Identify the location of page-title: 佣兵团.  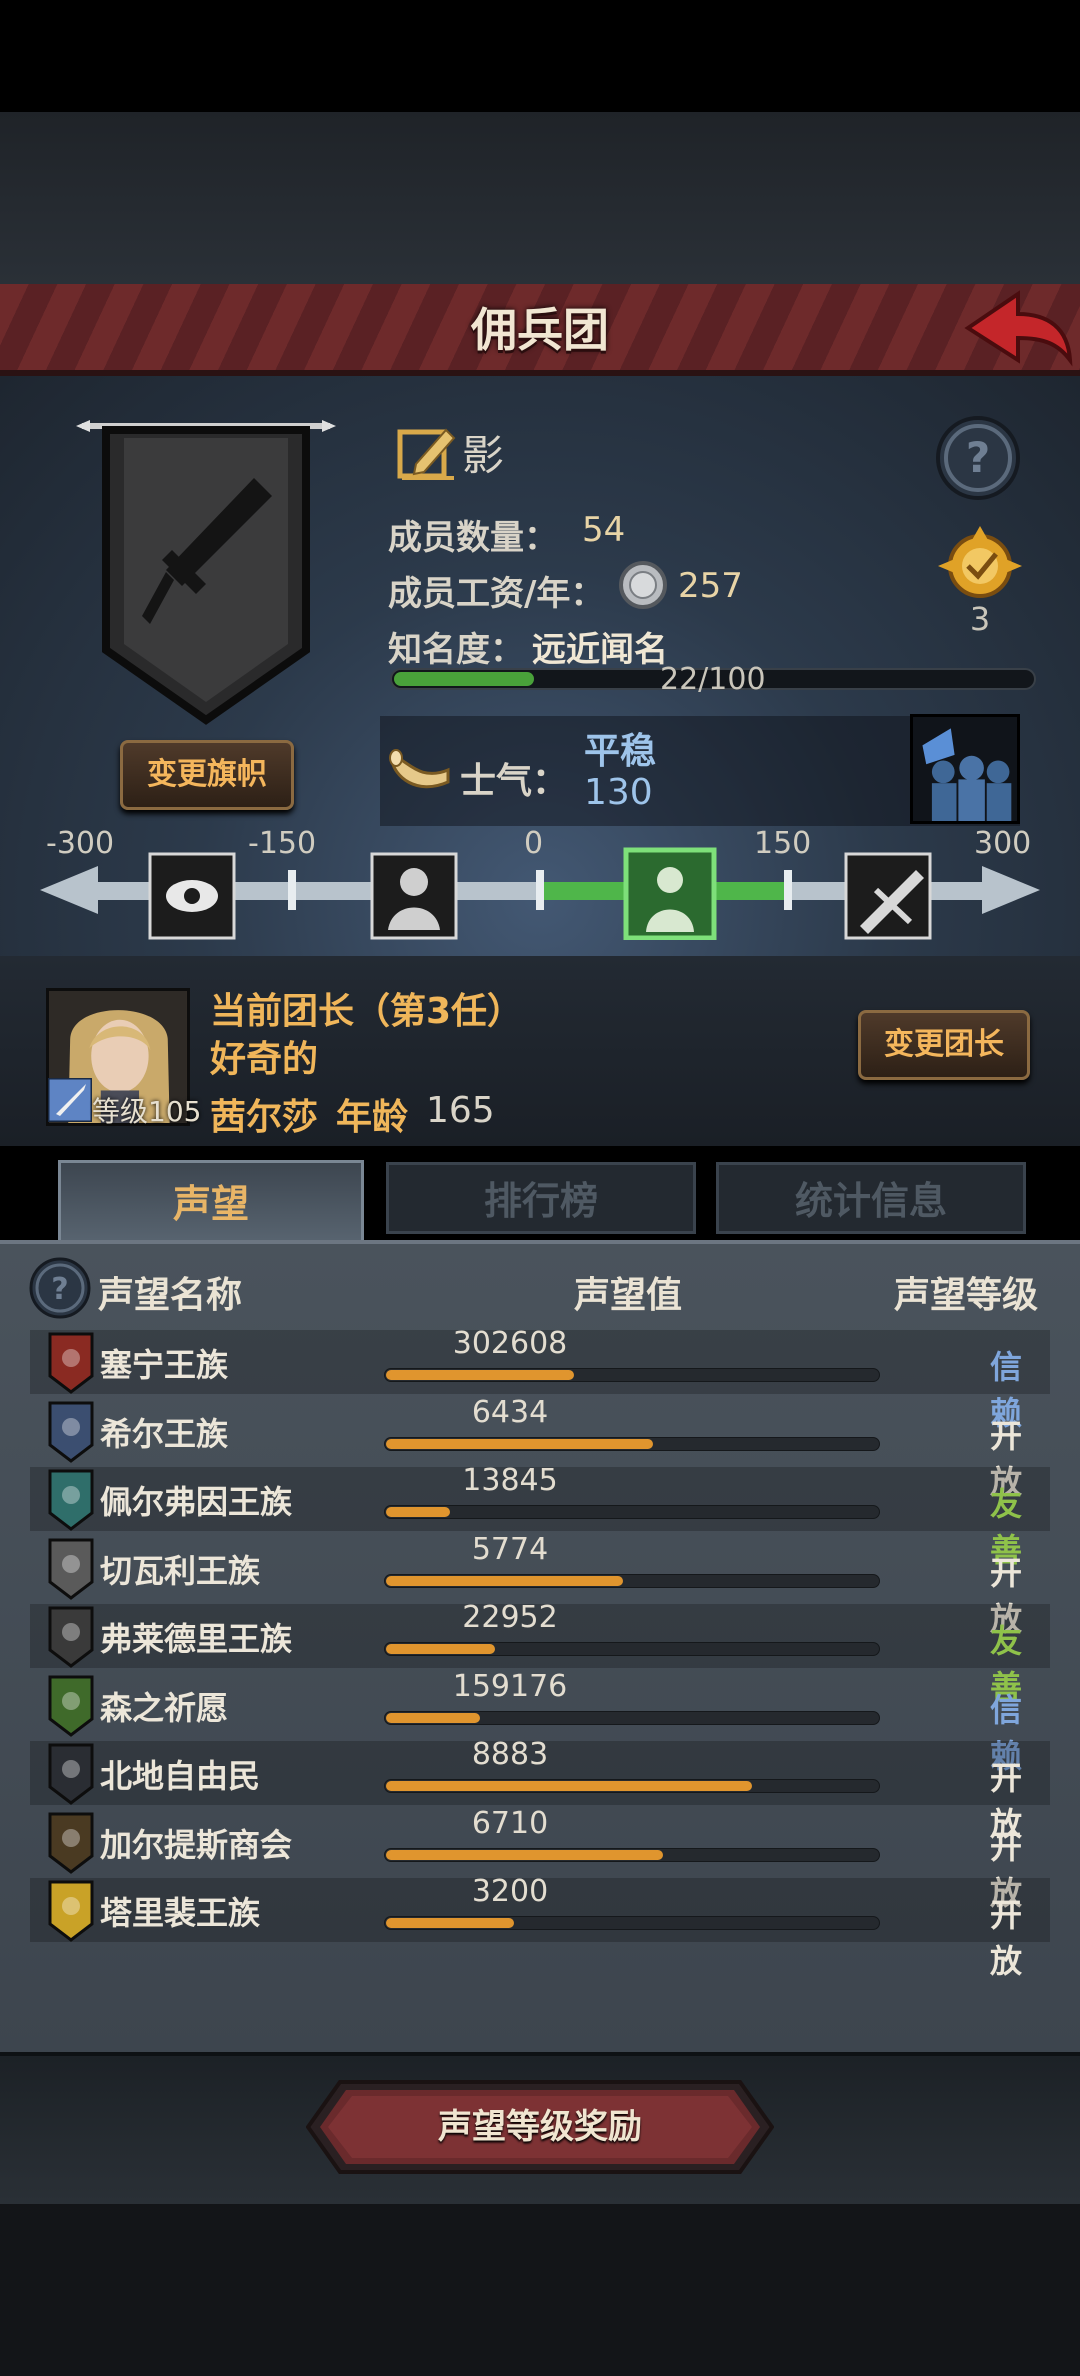
(540, 330).